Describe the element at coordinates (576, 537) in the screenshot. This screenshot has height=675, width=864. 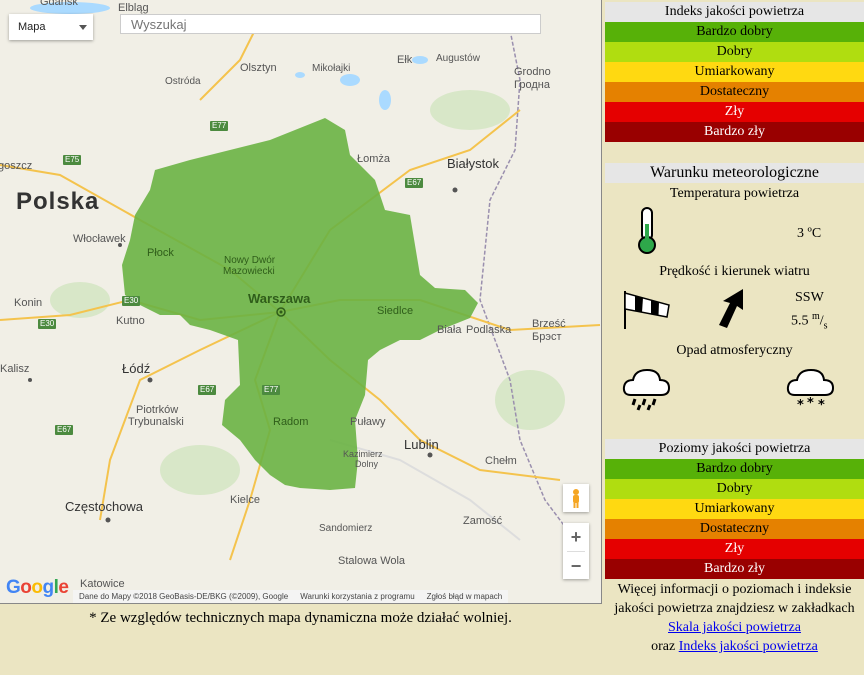
I see `zoom-in-button: +` at that location.